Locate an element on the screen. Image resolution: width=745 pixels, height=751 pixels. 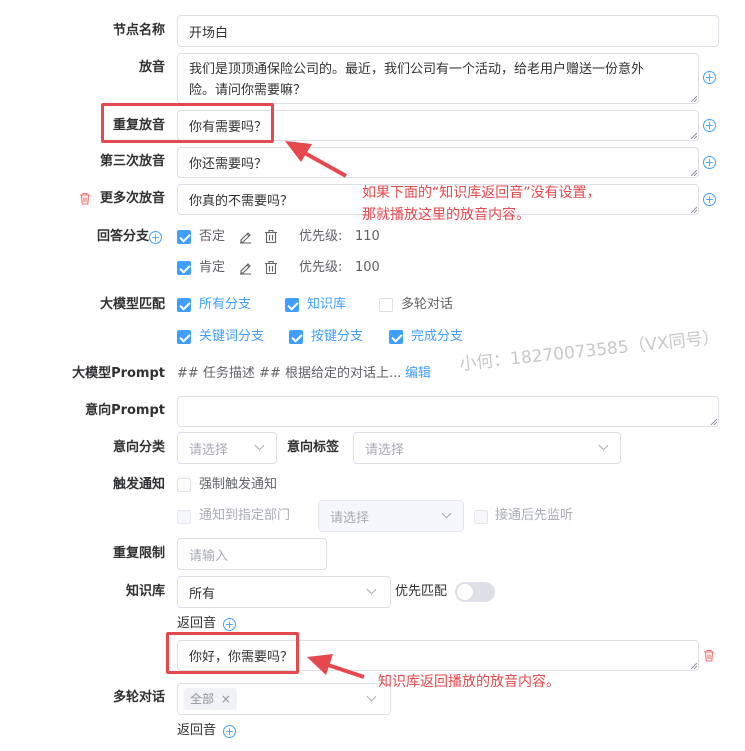
label-return-audio-2: 返回音 is located at coordinates (197, 730).